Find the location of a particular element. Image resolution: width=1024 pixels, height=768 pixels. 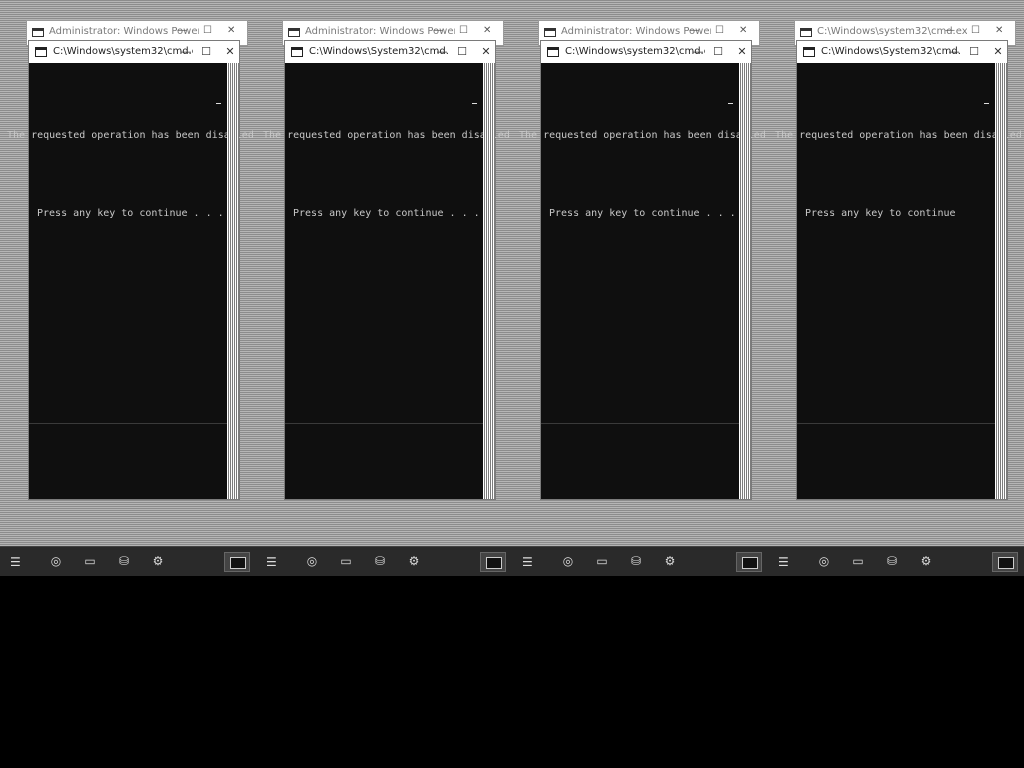

console-line: Press any key to continue is located at coordinates (880, 213).